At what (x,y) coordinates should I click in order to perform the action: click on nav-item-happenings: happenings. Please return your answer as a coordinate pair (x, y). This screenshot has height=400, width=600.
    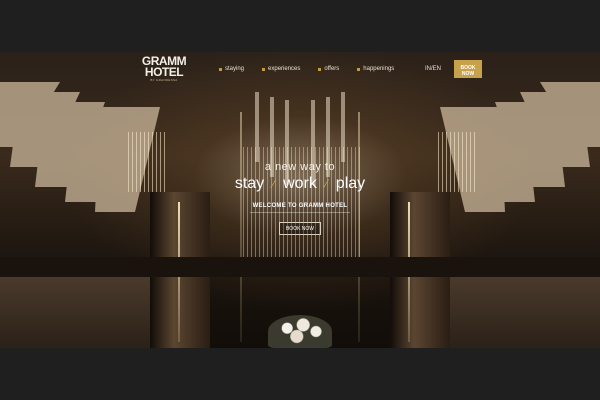
    Looking at the image, I should click on (375, 69).